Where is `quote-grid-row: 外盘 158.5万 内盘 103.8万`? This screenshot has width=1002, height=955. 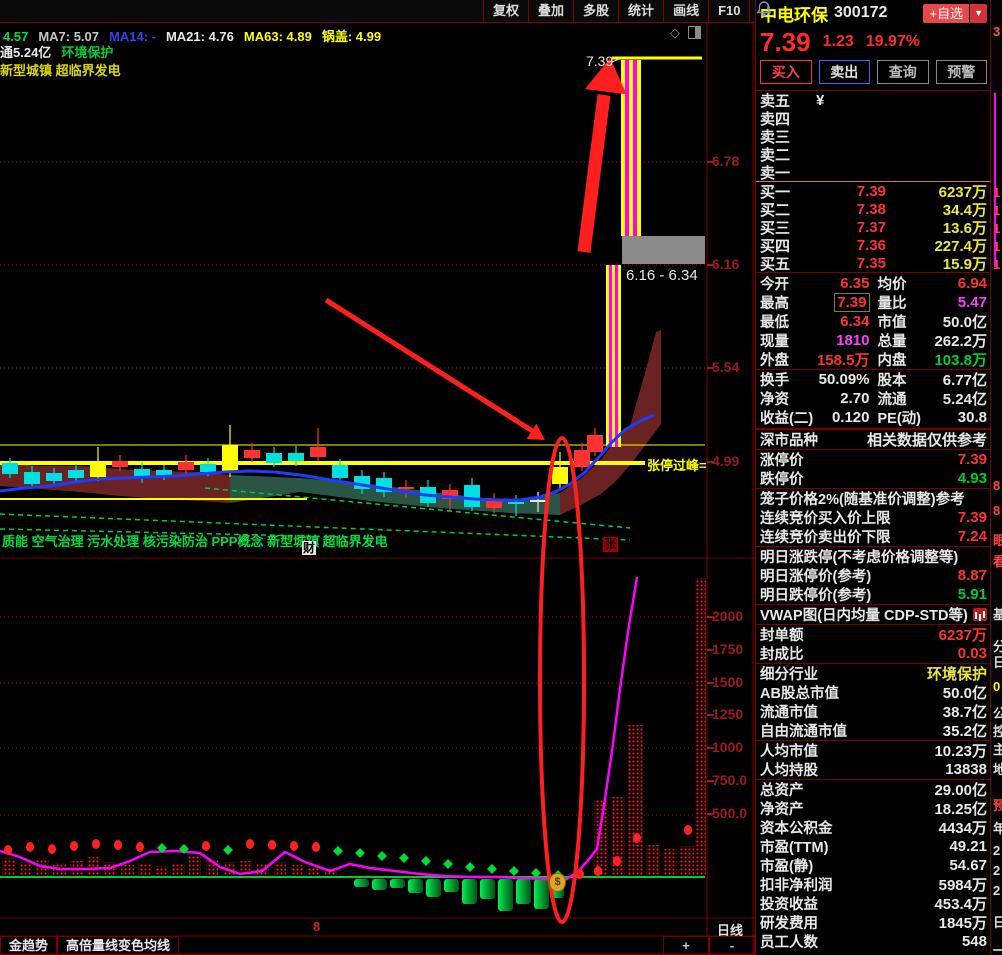
quote-grid-row: 外盘 158.5万 内盘 103.8万 is located at coordinates (873, 359).